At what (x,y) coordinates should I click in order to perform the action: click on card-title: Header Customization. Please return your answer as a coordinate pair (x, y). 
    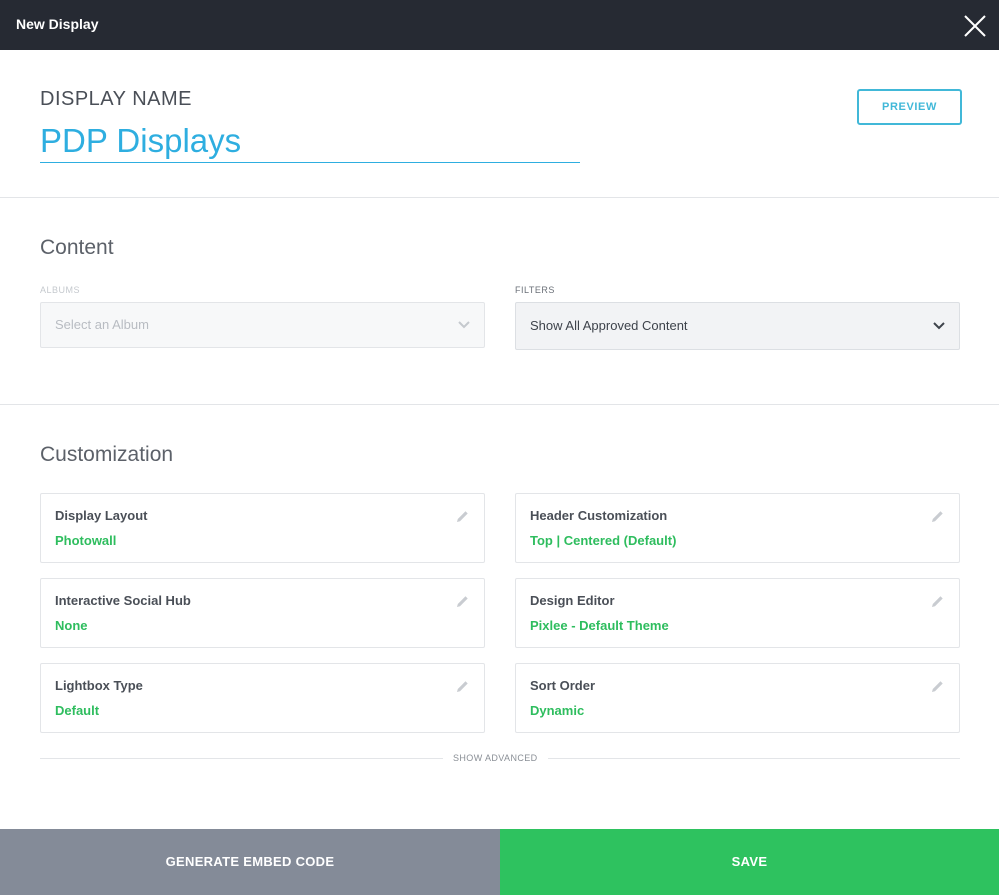
    Looking at the image, I should click on (599, 515).